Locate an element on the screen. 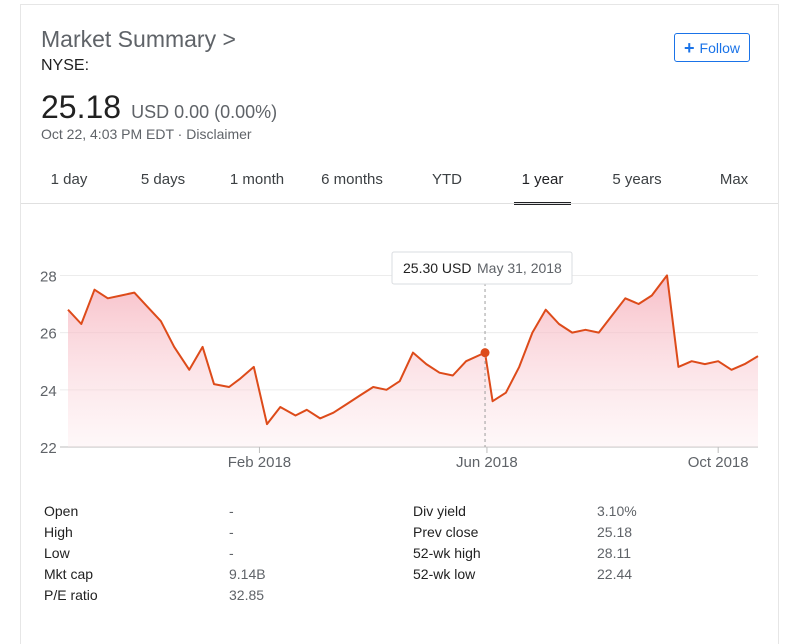 The height and width of the screenshot is (644, 795). tooltip-value: 25.30 USD is located at coordinates (437, 268).